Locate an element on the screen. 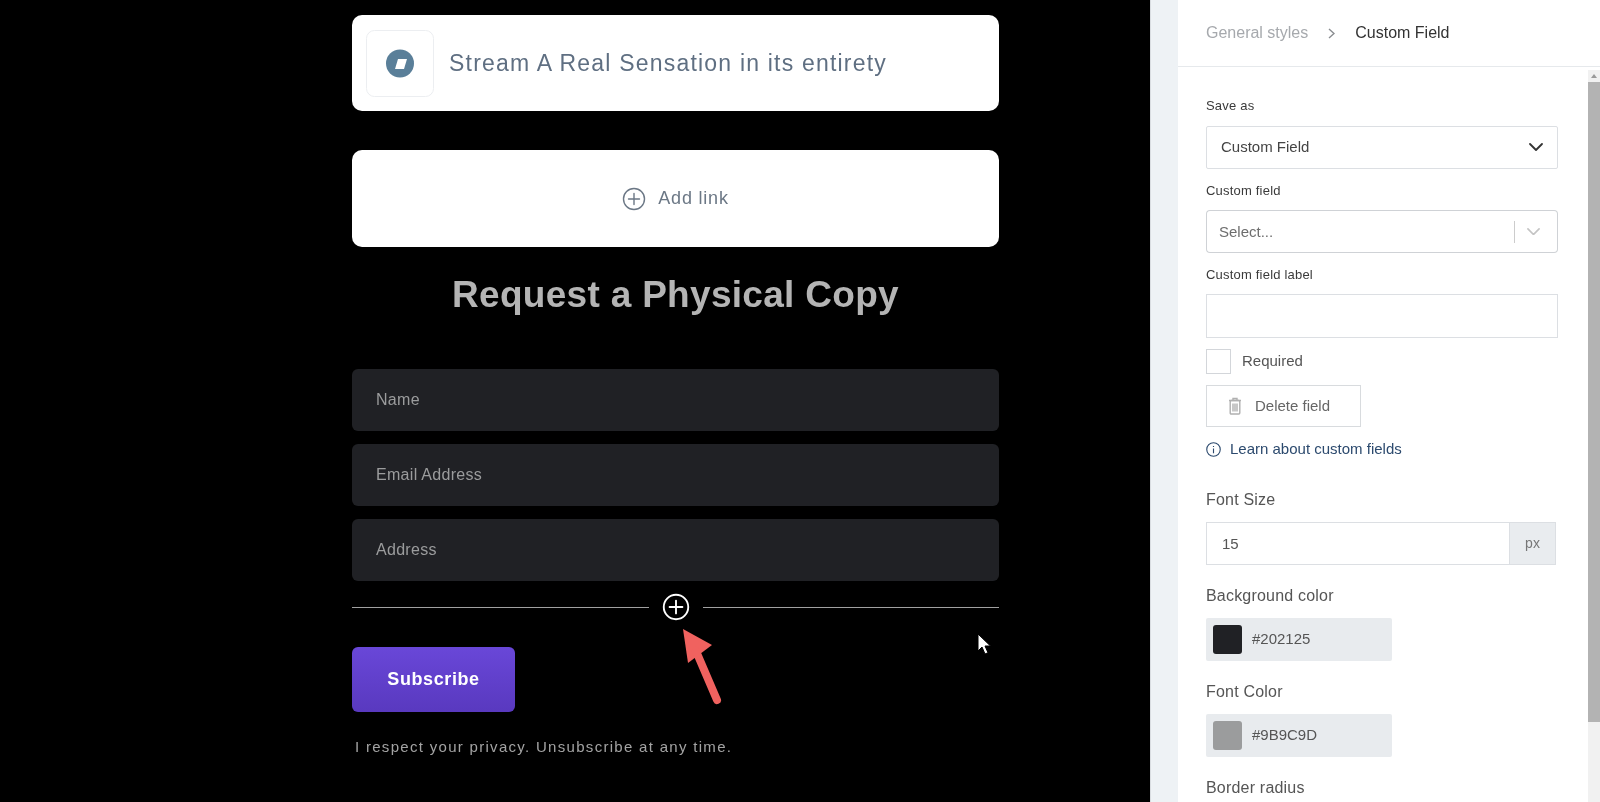 This screenshot has height=802, width=1600. checkbox-label: Required is located at coordinates (1272, 360).